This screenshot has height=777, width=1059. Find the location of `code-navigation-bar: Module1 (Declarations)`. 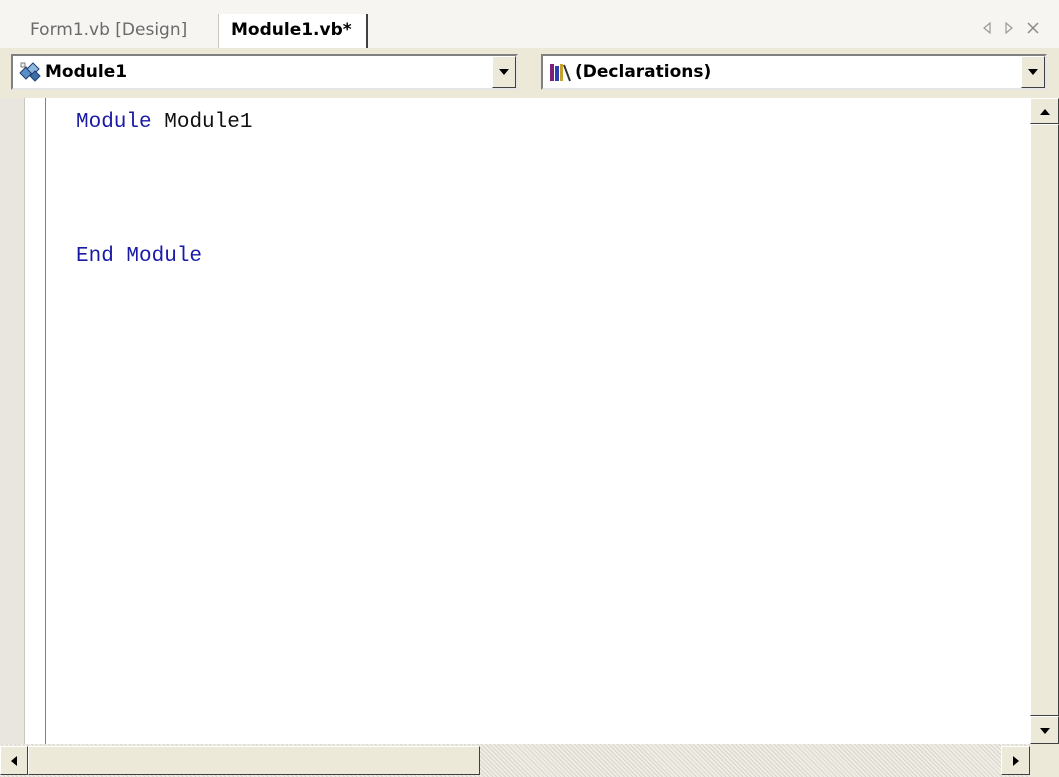

code-navigation-bar: Module1 (Declarations) is located at coordinates (529, 73).